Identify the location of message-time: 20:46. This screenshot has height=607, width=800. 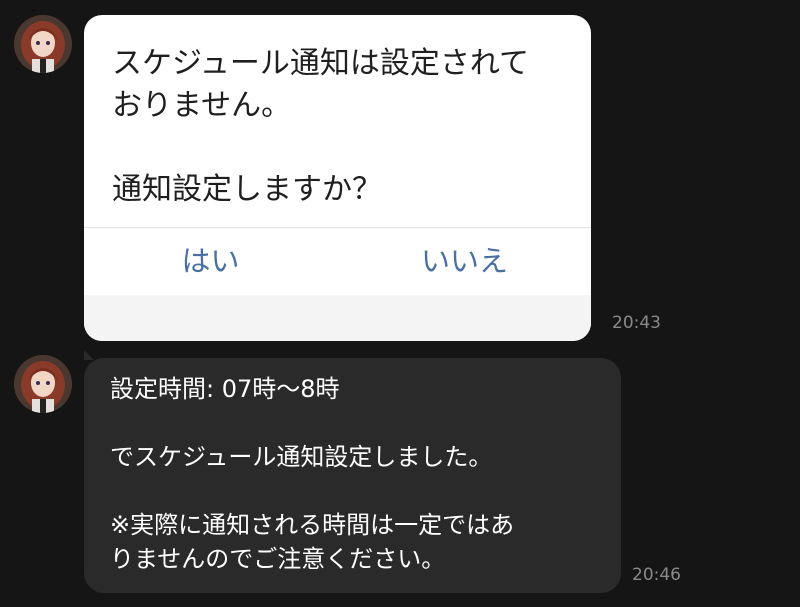
(656, 575).